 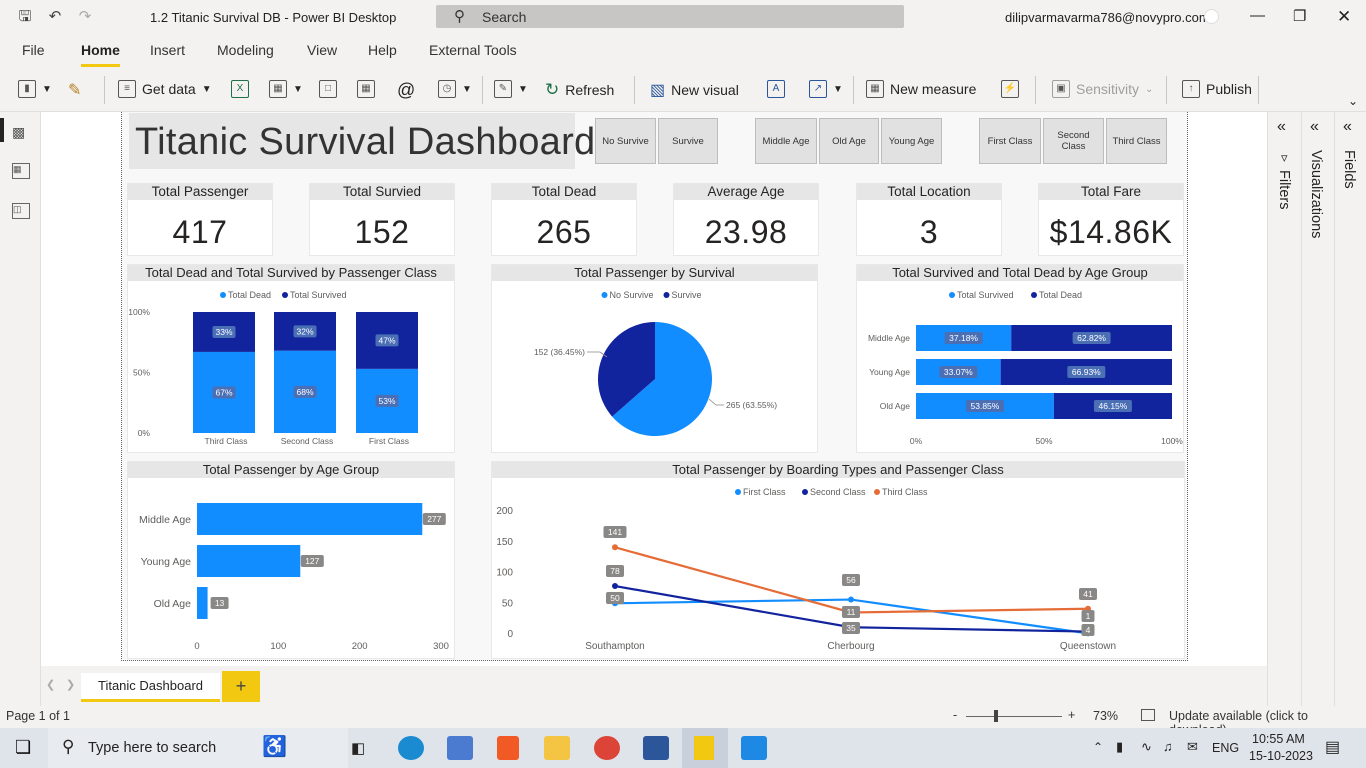 What do you see at coordinates (694, 90) in the screenshot?
I see `new-visual-button: ▧ New visual` at bounding box center [694, 90].